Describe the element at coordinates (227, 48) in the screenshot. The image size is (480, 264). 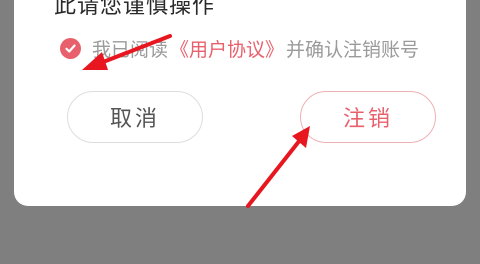
I see `user-agreement-link: 《用户协议》` at that location.